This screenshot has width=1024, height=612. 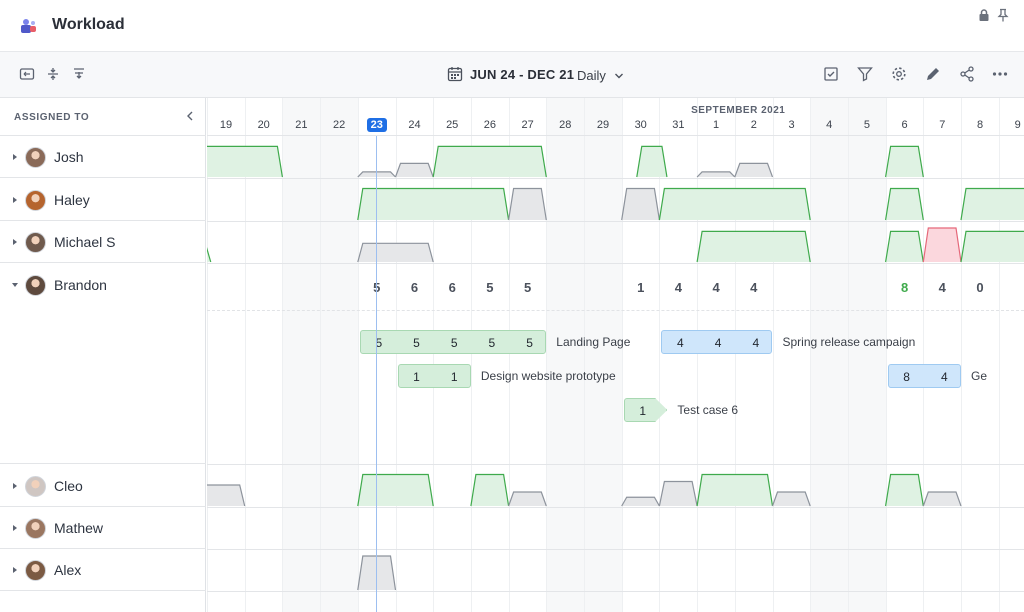 I want to click on day-label: 19, so click(x=226, y=125).